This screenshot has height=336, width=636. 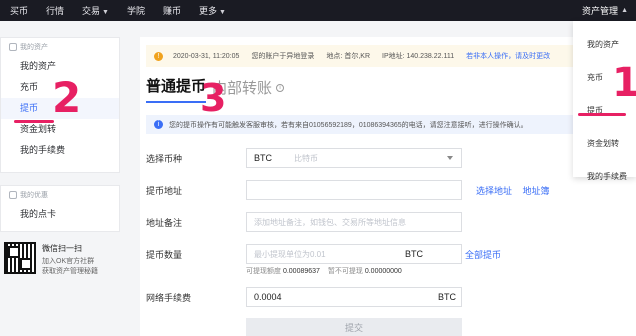 What do you see at coordinates (414, 254) in the screenshot?
I see `amount-unit: BTC` at bounding box center [414, 254].